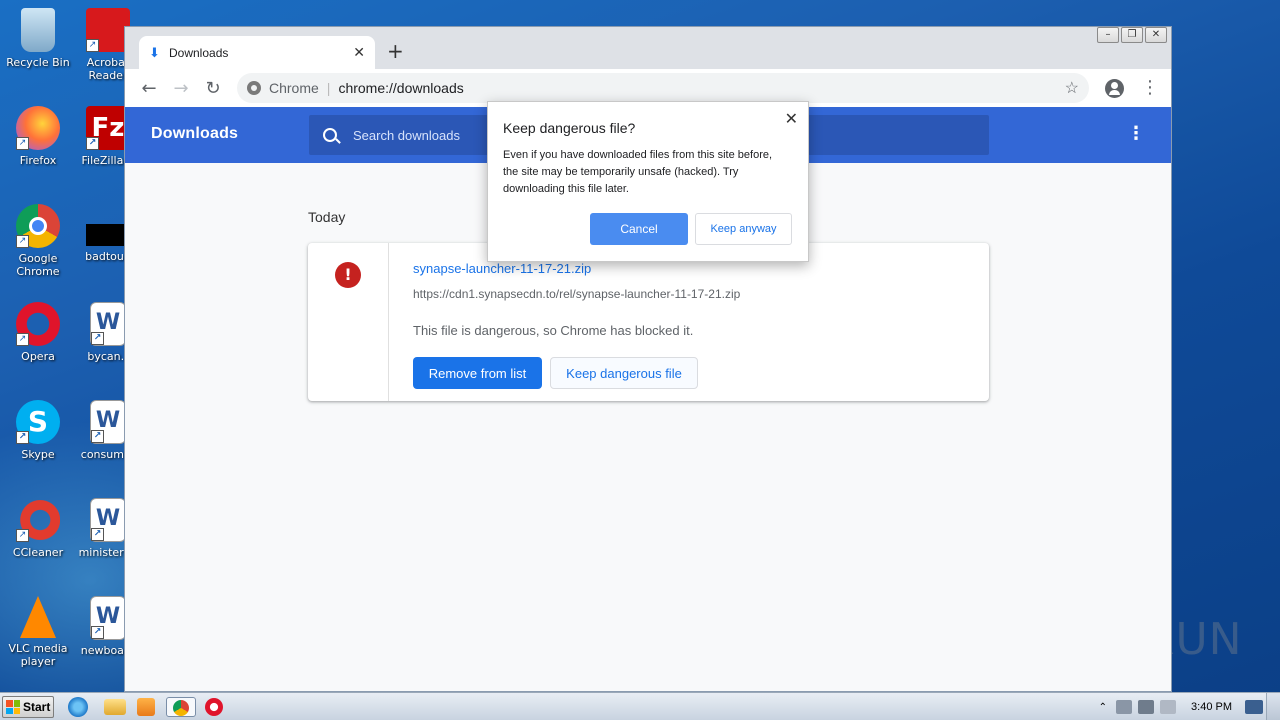 The width and height of the screenshot is (1280, 720). Describe the element at coordinates (38, 265) in the screenshot. I see `desktop-icon-label: Google Chrome` at that location.